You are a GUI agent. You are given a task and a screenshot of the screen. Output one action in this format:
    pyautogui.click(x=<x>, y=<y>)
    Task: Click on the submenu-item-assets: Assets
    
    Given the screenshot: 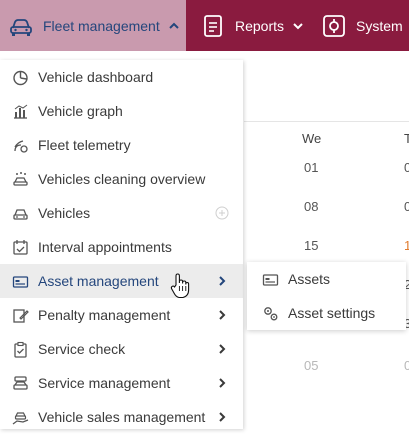 What is the action you would take?
    pyautogui.click(x=326, y=279)
    